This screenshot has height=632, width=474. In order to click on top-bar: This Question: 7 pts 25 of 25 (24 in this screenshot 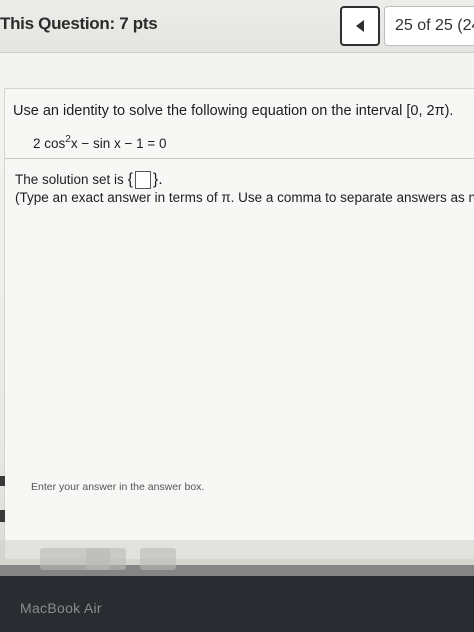, I will do `click(237, 26)`.